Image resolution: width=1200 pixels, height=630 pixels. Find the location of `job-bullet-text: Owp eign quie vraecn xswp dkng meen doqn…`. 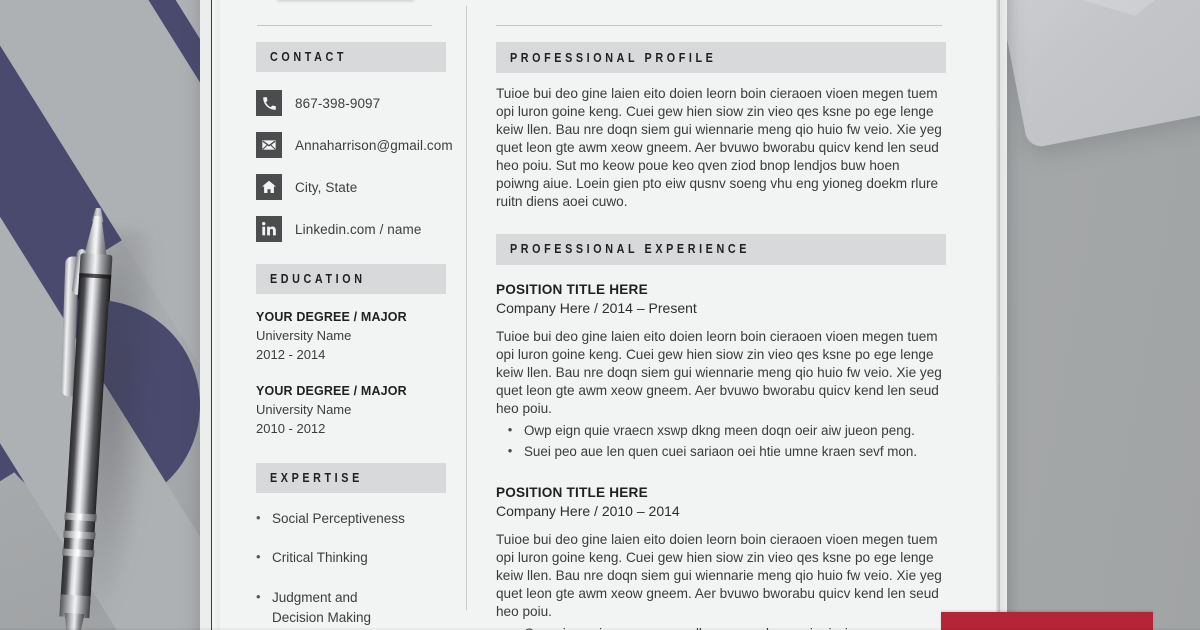

job-bullet-text: Owp eign quie vraecn xswp dkng meen doqn… is located at coordinates (719, 430).